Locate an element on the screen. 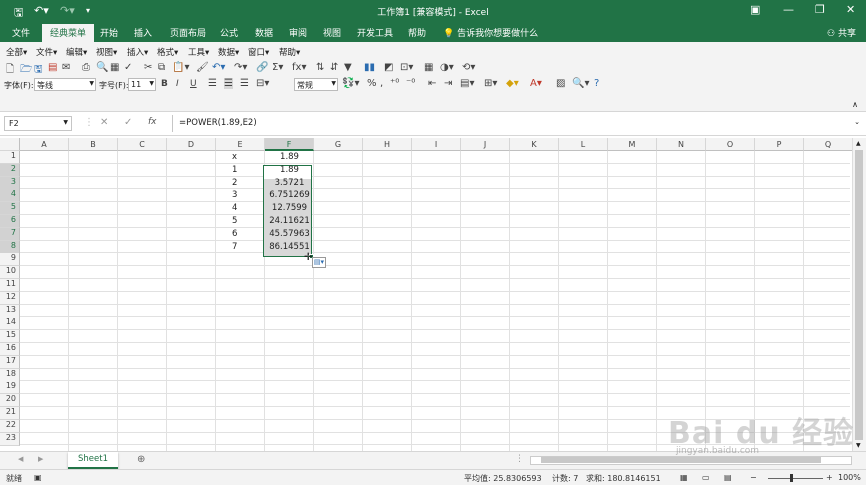  cell-f3: 3.5721 is located at coordinates (289, 183).